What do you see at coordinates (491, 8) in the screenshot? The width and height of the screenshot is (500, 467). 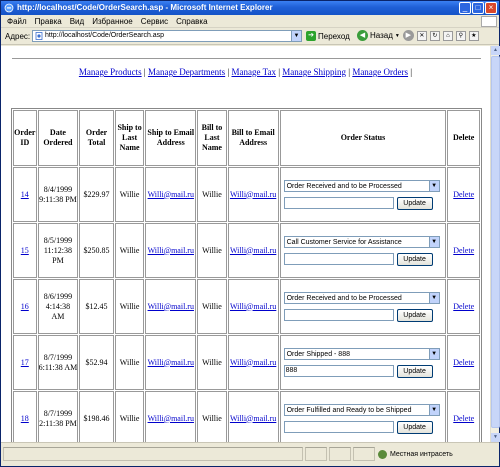 I see `close-button: ×` at bounding box center [491, 8].